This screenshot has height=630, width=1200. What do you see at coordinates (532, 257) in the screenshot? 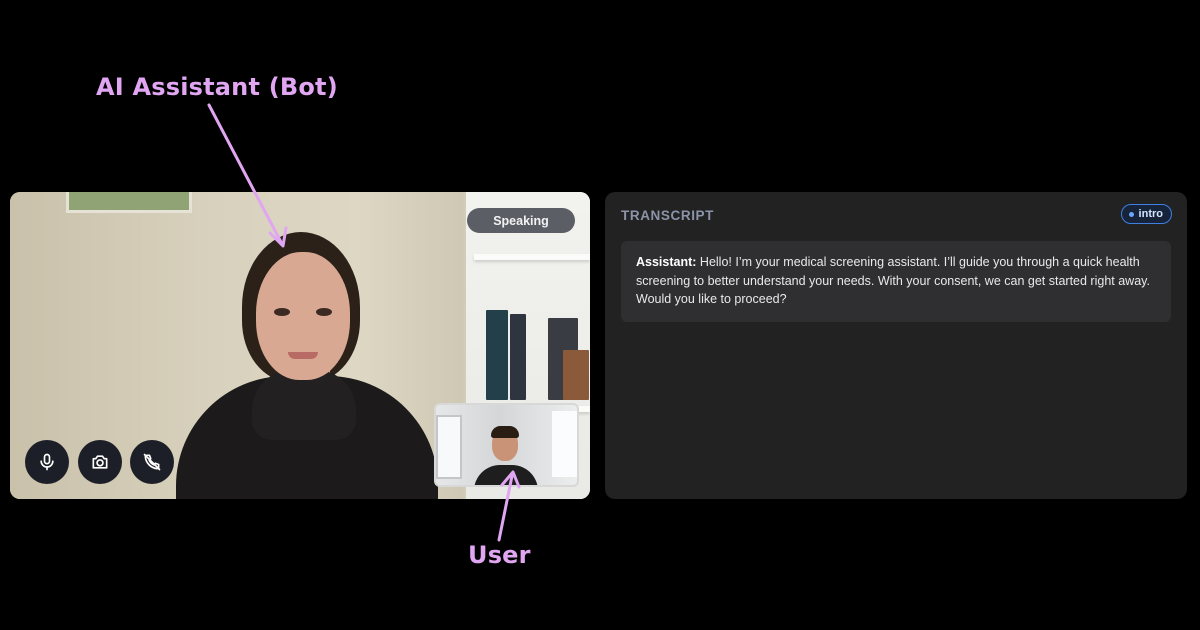
I see `shelf-board` at bounding box center [532, 257].